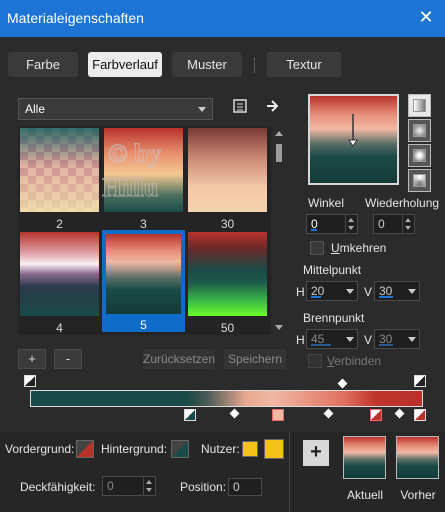 The height and width of the screenshot is (512, 445). Describe the element at coordinates (419, 105) in the screenshot. I see `linear-style-button` at that location.